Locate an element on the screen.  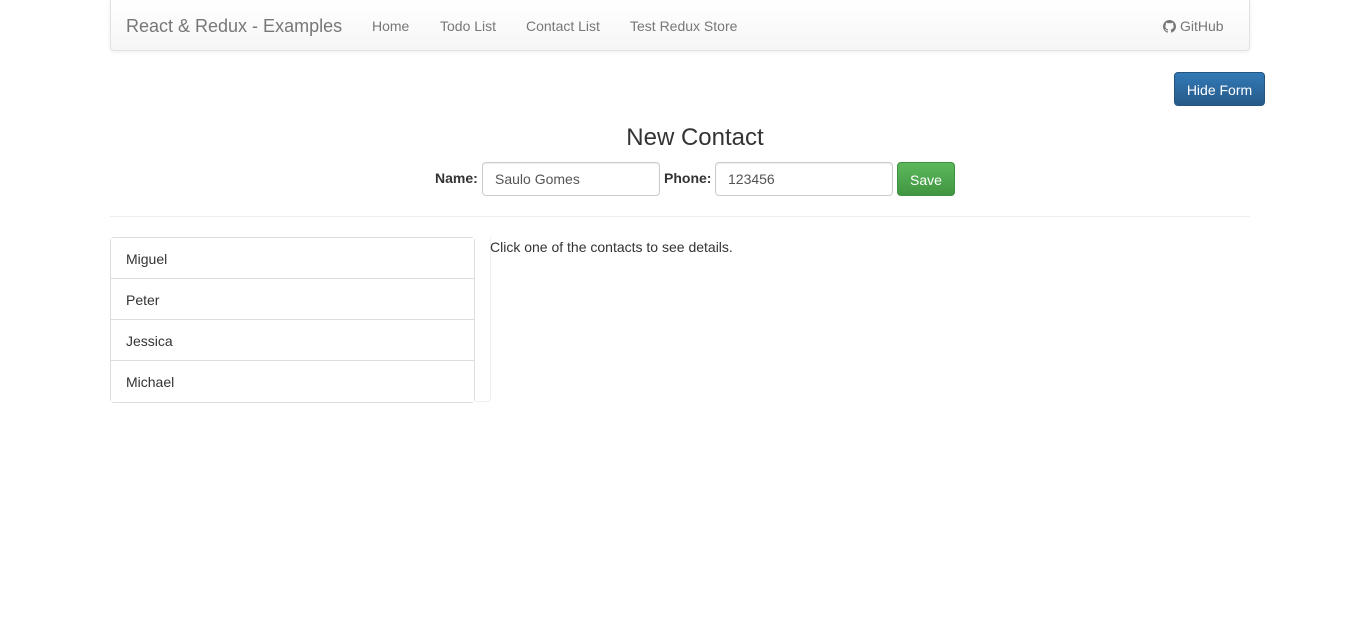
nav-todo-list: Todo List is located at coordinates (468, 26).